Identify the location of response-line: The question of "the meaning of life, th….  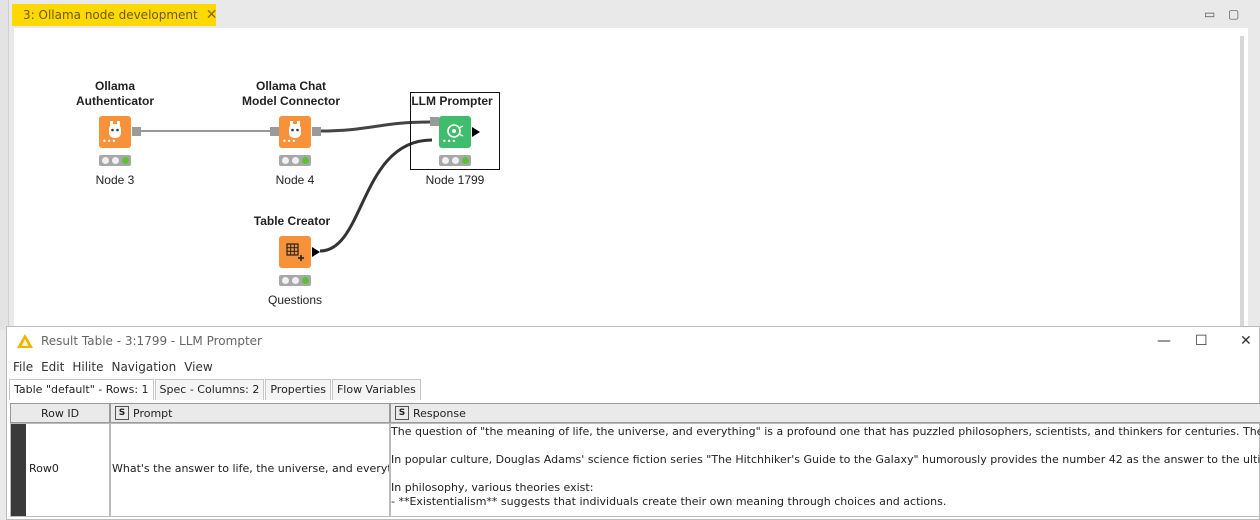
(825, 431).